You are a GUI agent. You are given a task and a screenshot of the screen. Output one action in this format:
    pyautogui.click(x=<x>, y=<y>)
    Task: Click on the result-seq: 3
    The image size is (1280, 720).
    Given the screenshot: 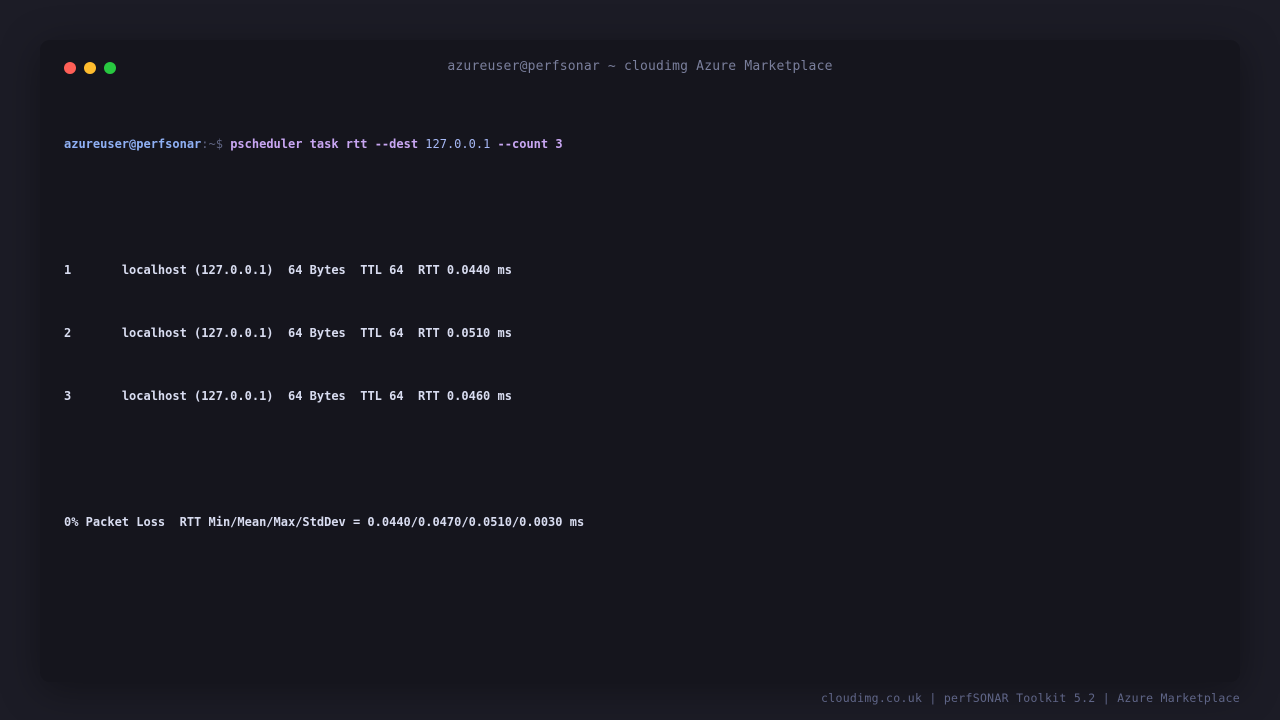 What is the action you would take?
    pyautogui.click(x=68, y=396)
    